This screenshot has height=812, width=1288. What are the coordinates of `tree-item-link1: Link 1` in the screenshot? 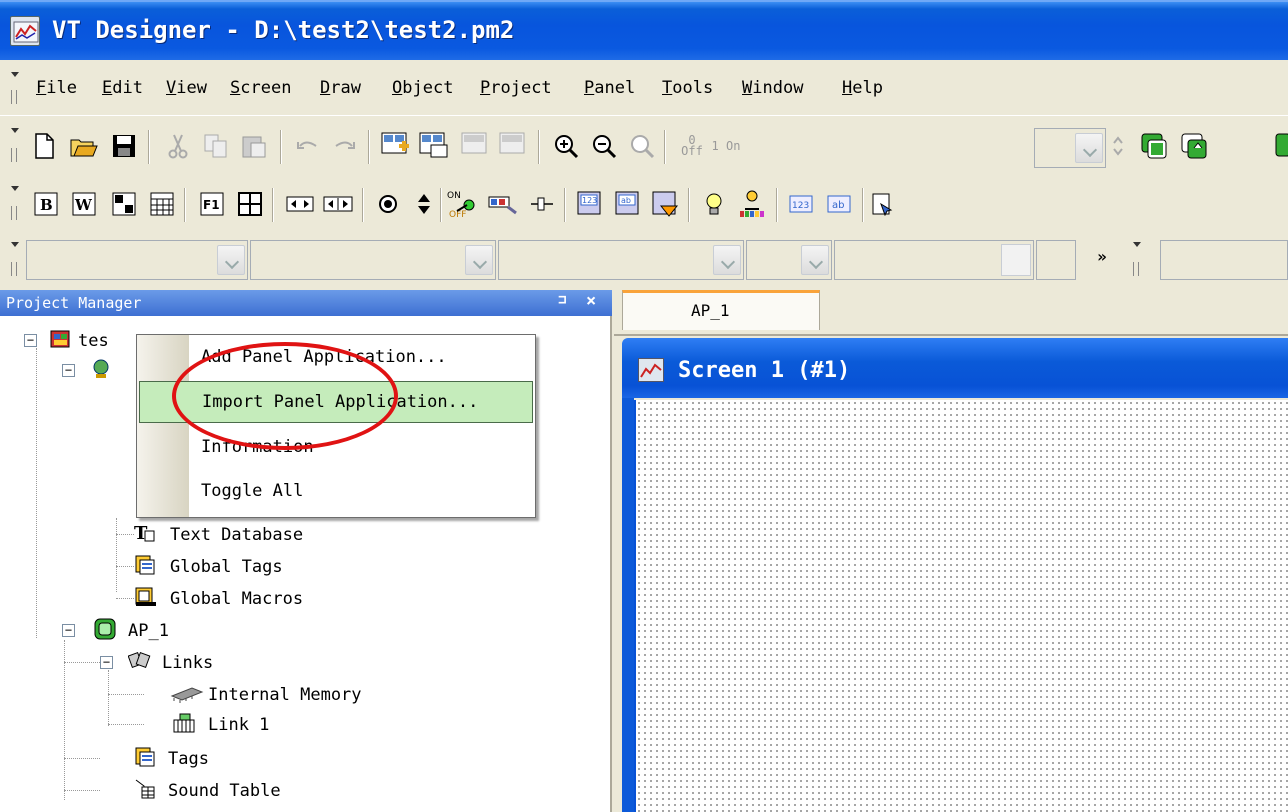 It's located at (200, 725).